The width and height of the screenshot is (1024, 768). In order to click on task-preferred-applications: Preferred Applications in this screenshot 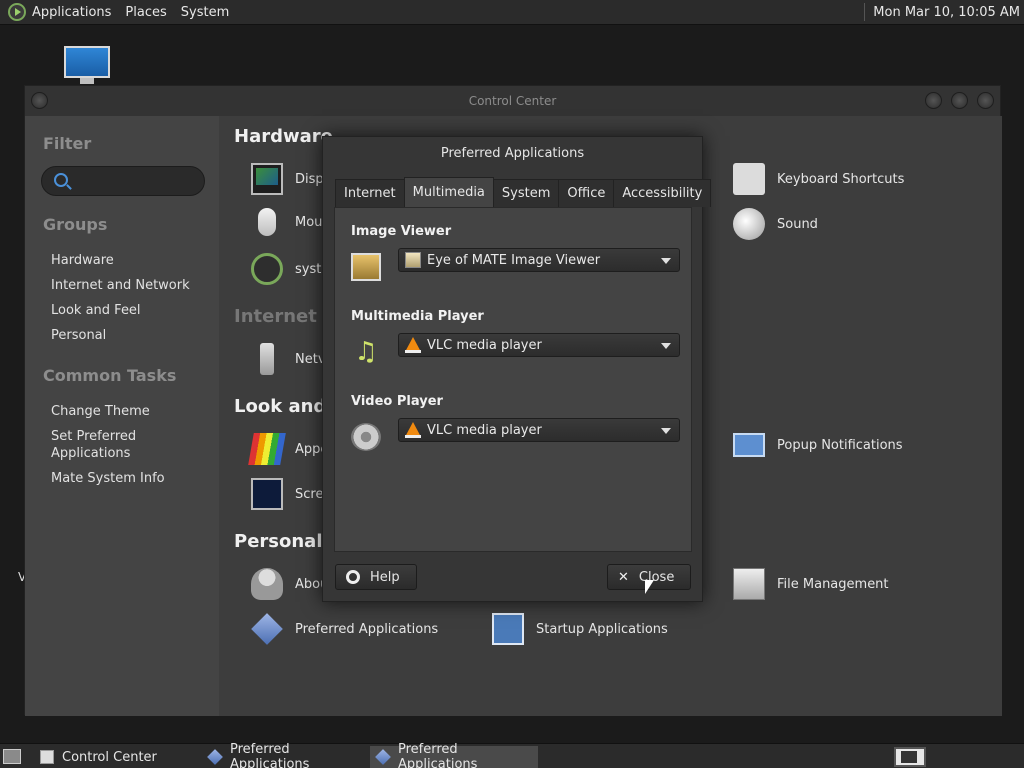, I will do `click(285, 755)`.